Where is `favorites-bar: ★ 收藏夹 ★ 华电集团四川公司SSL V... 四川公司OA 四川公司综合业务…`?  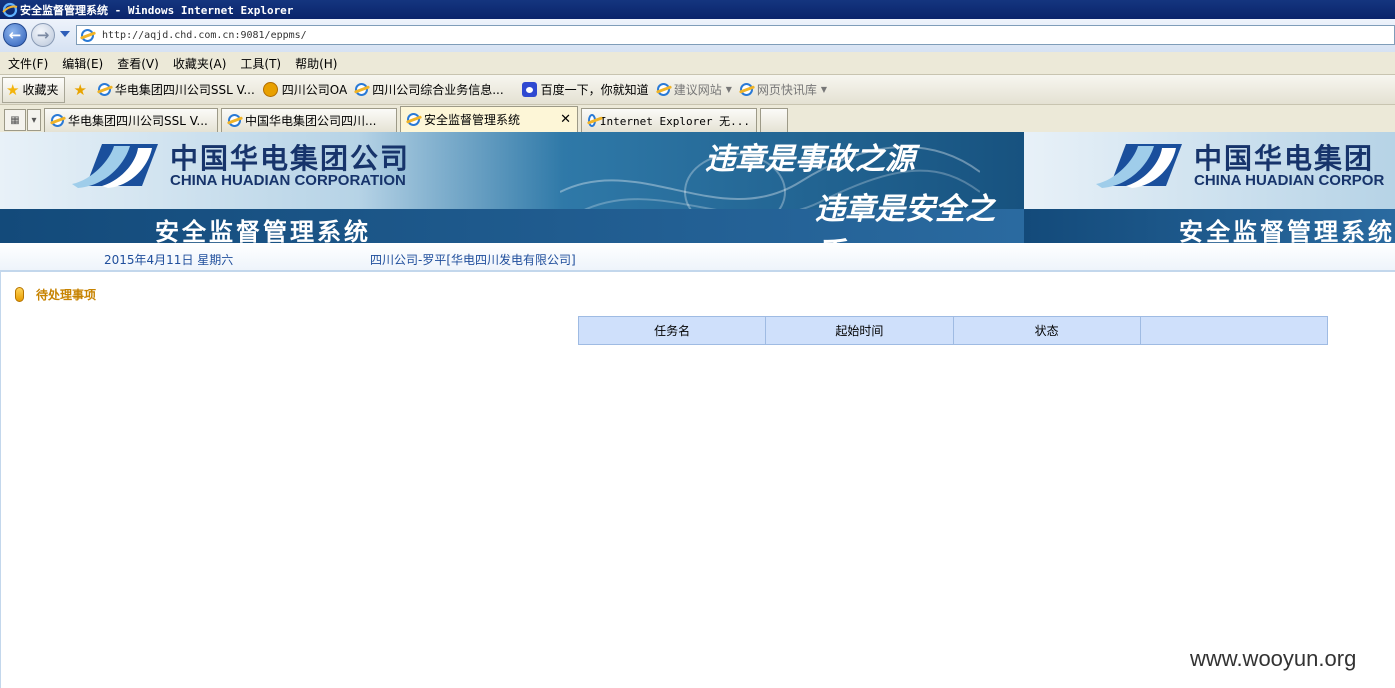 favorites-bar: ★ 收藏夹 ★ 华电集团四川公司SSL V... 四川公司OA 四川公司综合业务… is located at coordinates (697, 90).